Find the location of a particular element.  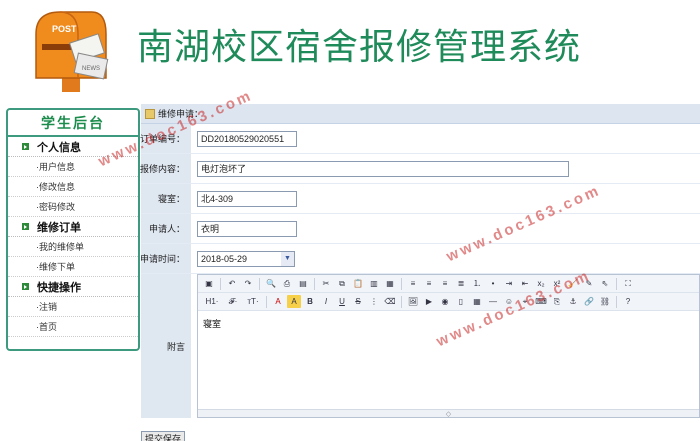

content-row: 报修内容： 电灯泡坏了 is located at coordinates (420, 169).